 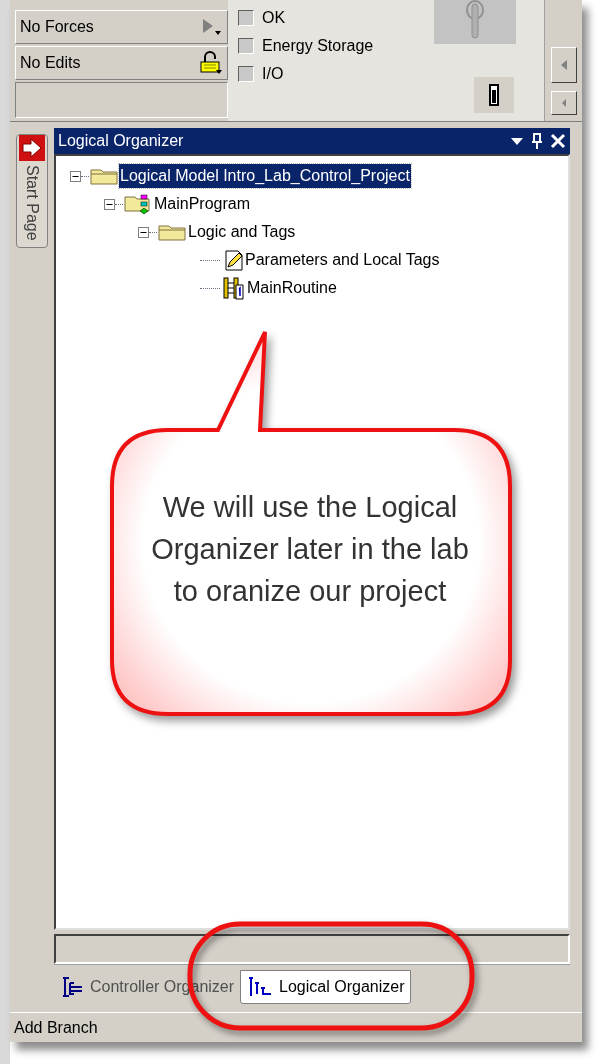 What do you see at coordinates (342, 260) in the screenshot?
I see `tree-item: Parameters and Local Tags` at bounding box center [342, 260].